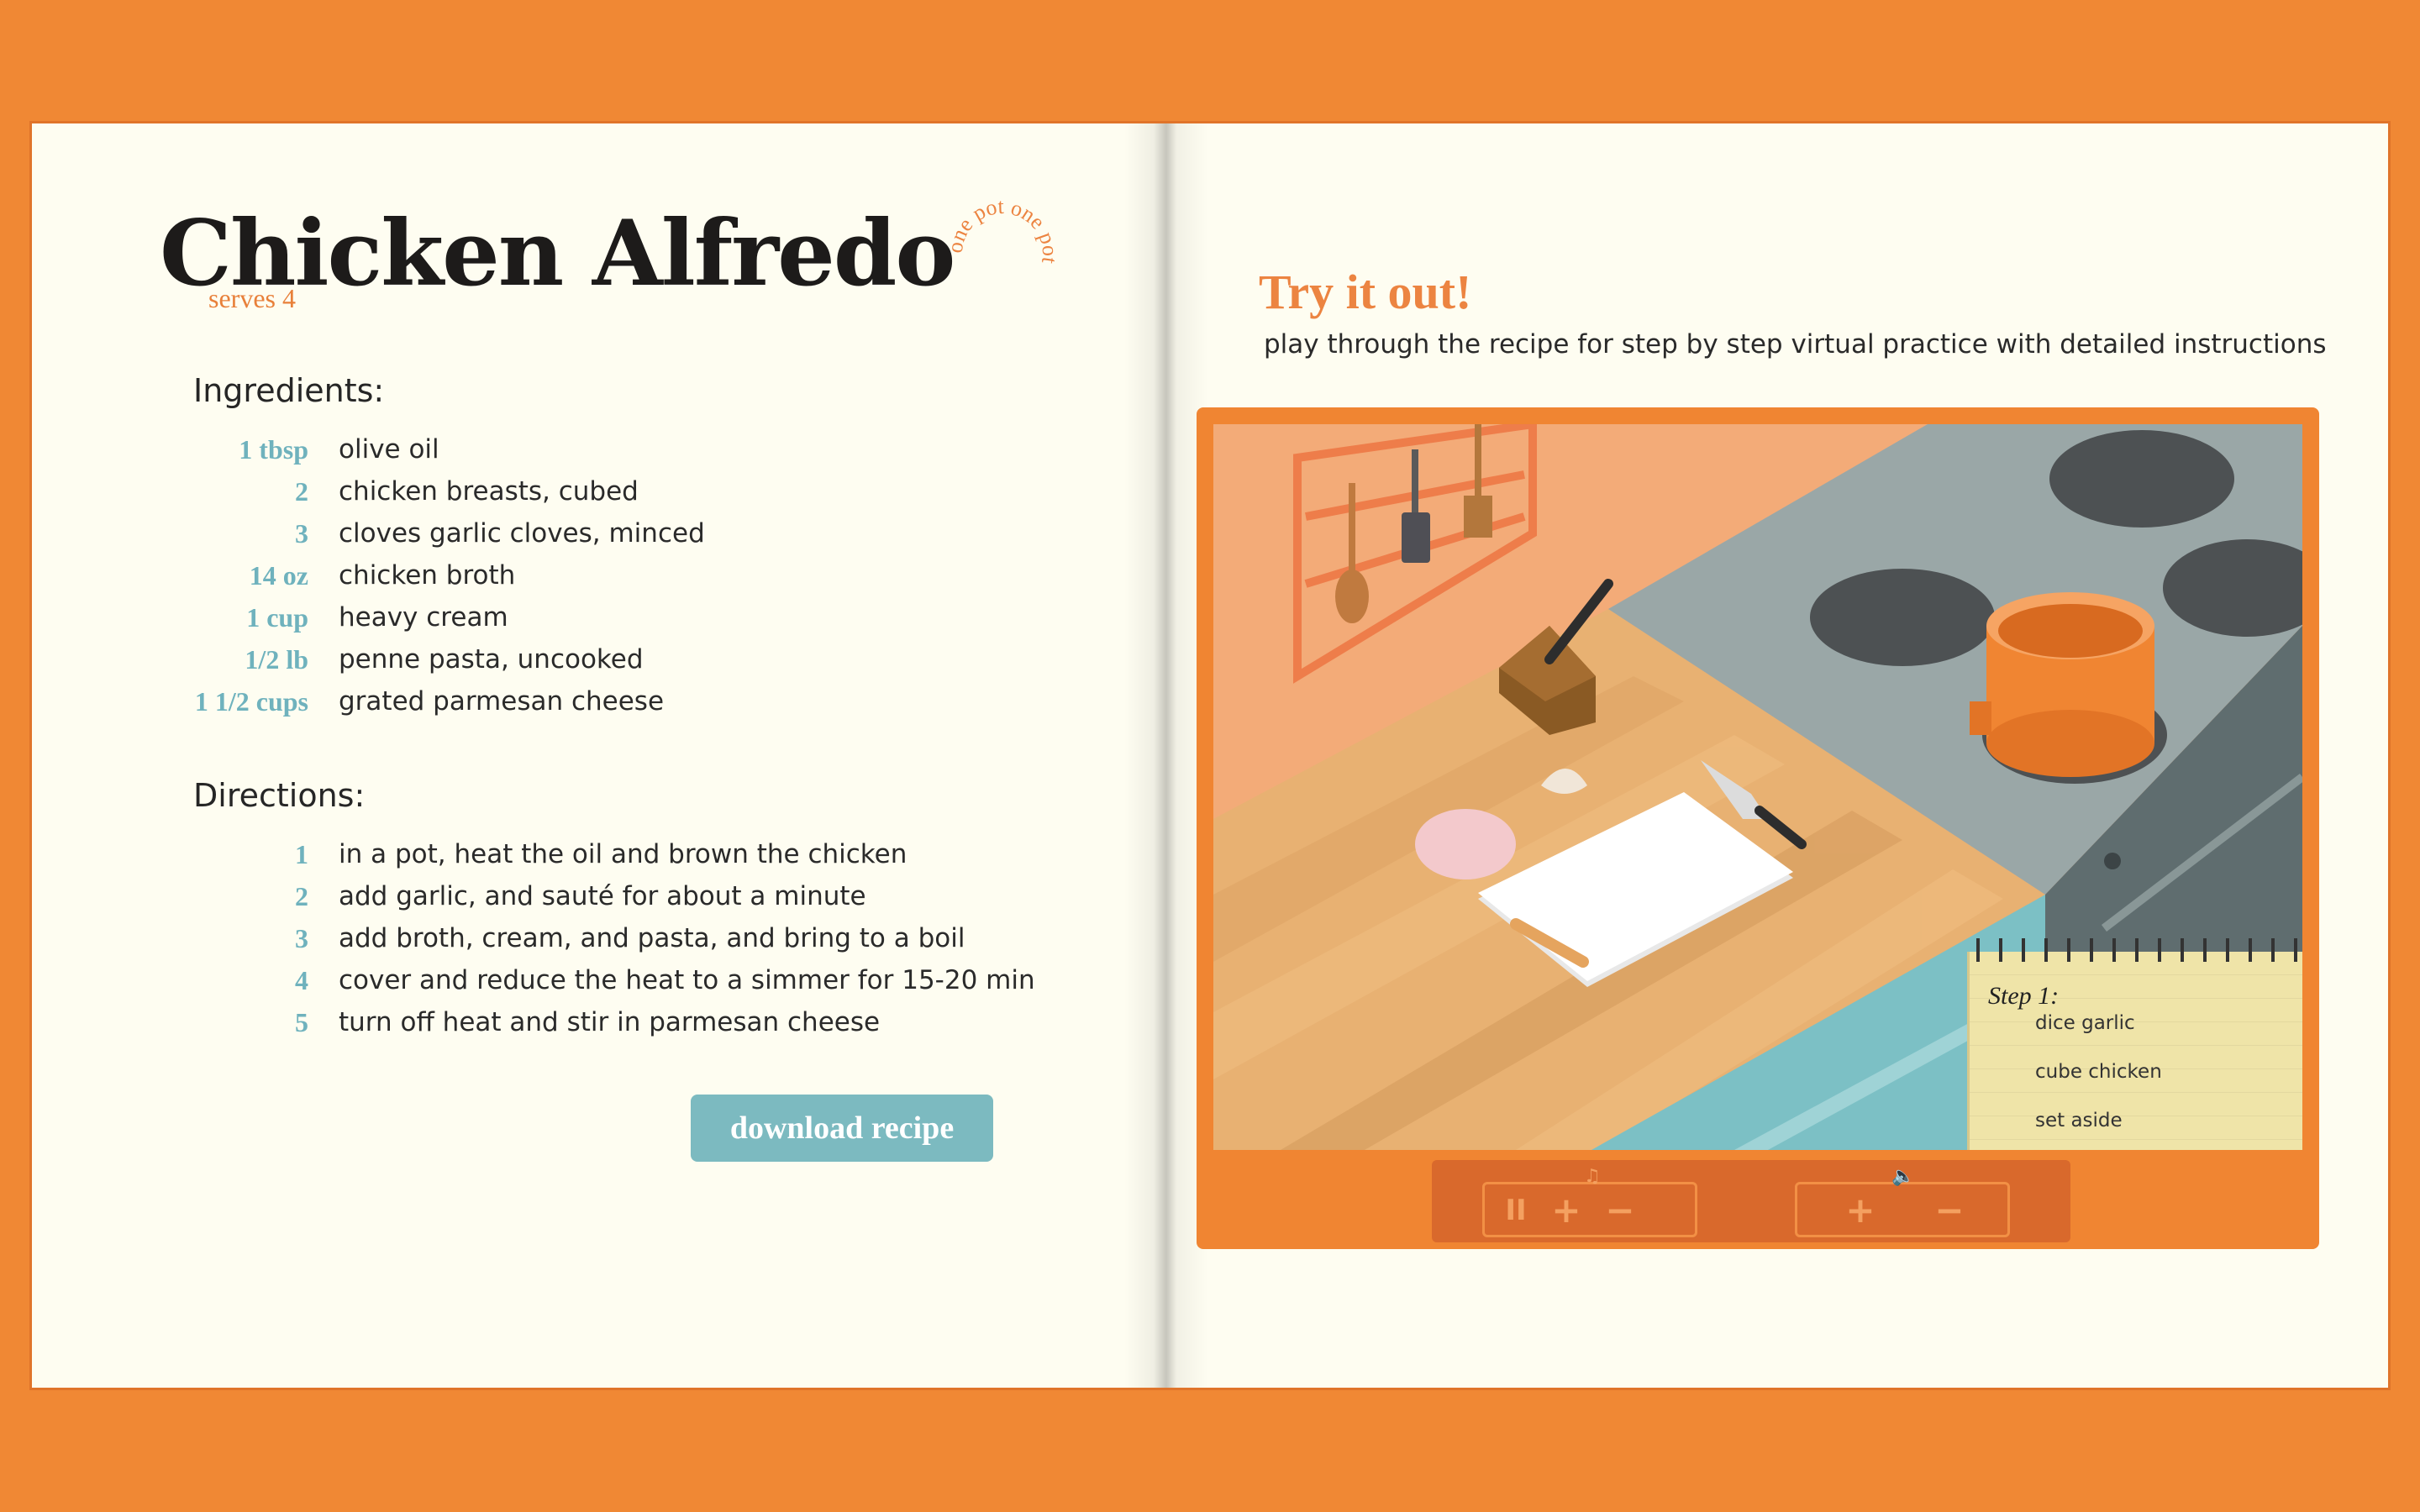  I want to click on ingredient-name: olive oil, so click(389, 449).